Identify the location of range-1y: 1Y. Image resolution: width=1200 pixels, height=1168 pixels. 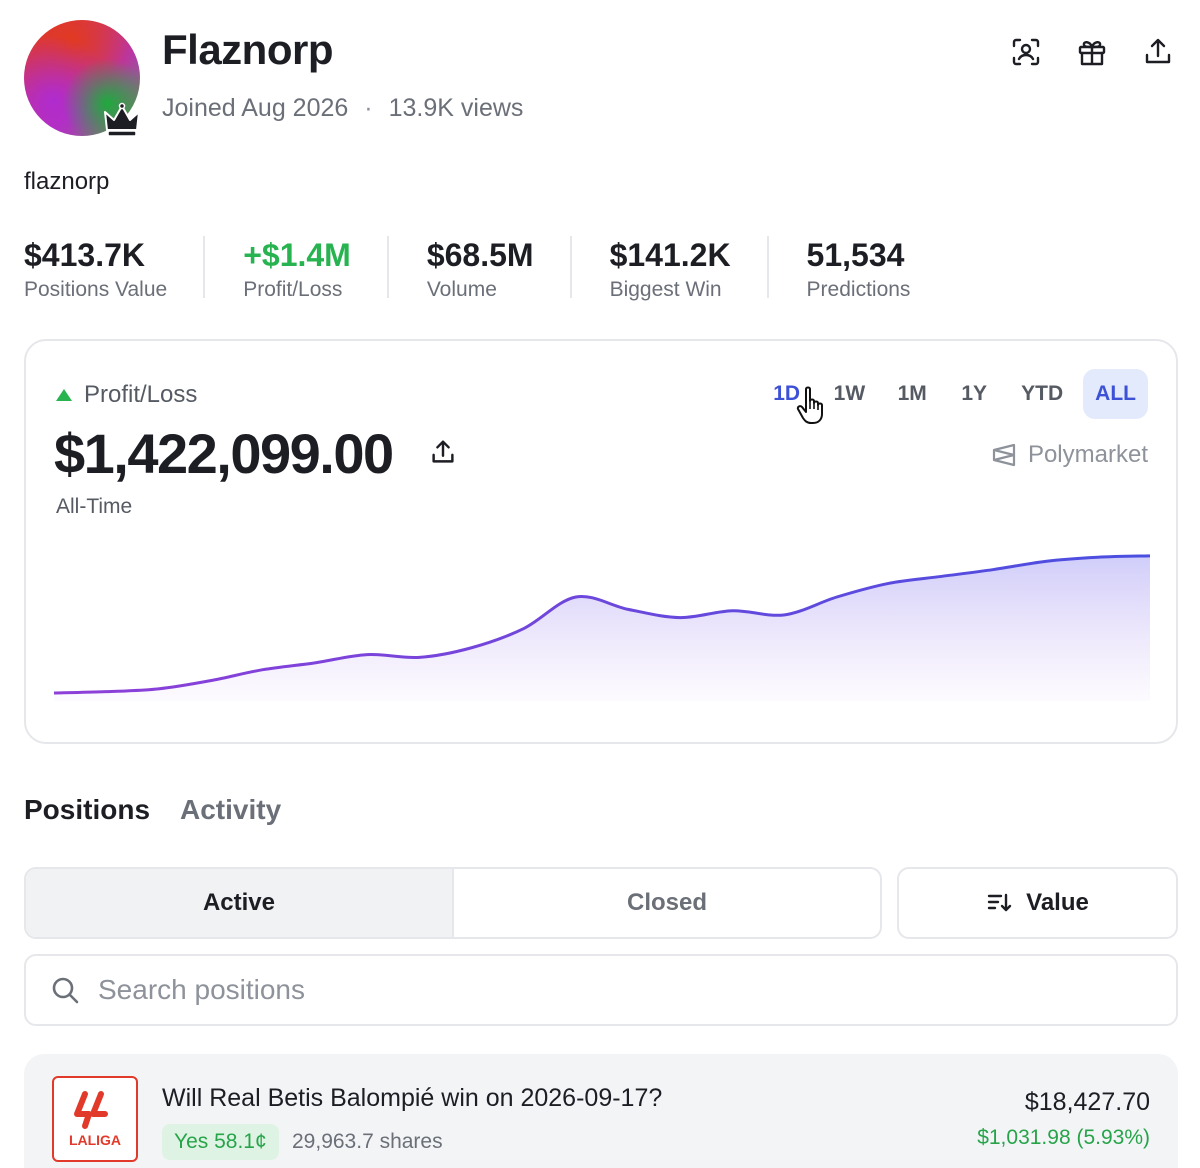
(974, 394).